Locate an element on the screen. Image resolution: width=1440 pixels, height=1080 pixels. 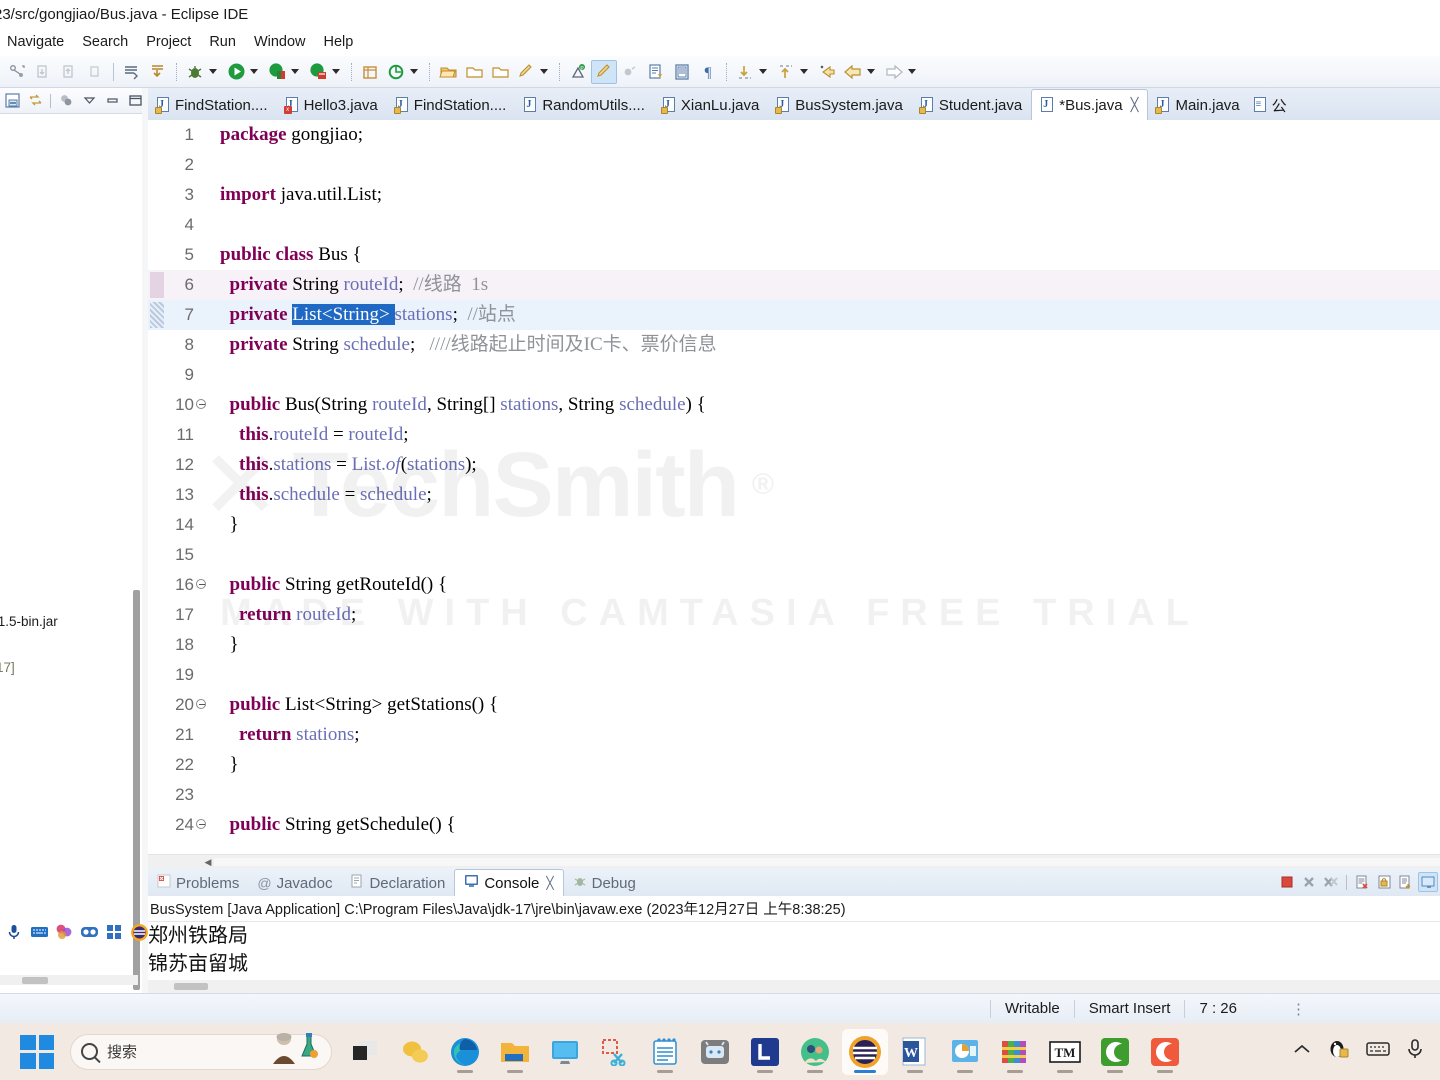
horizontal-scrollbar is located at coordinates (69, 980).